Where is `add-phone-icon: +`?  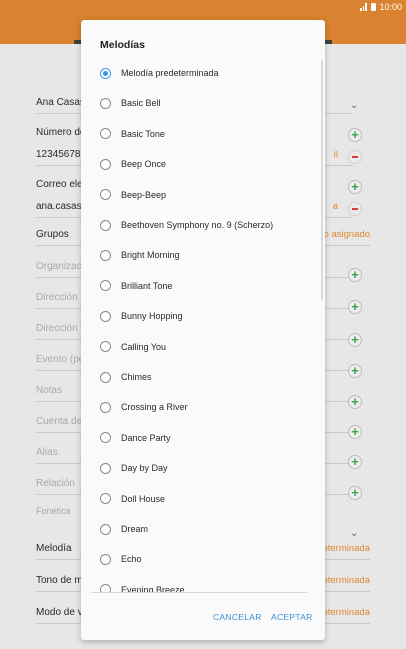 add-phone-icon: + is located at coordinates (355, 135).